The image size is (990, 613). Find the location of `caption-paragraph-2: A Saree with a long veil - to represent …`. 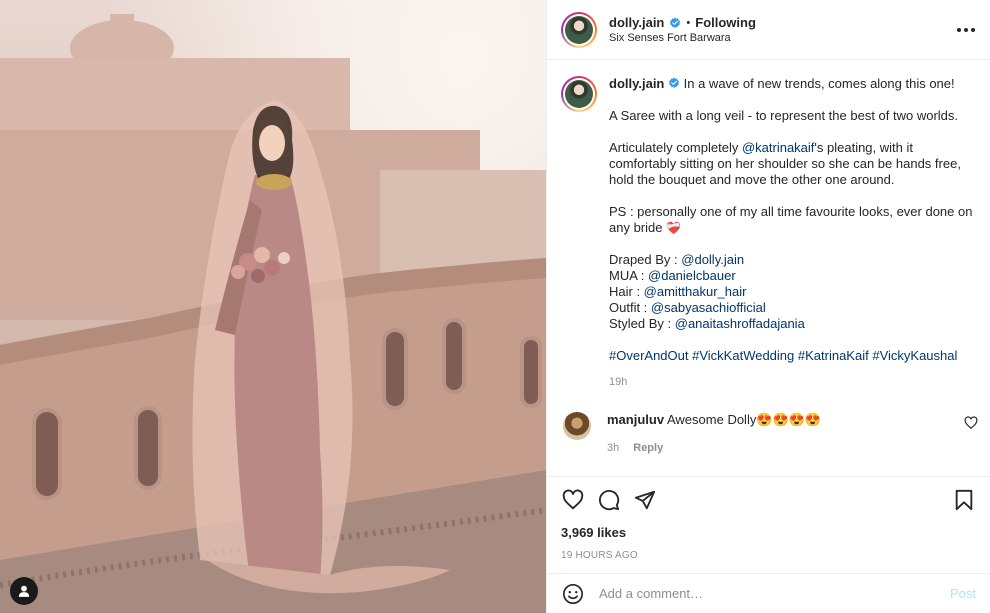

caption-paragraph-2: A Saree with a long veil - to represent … is located at coordinates (784, 115).